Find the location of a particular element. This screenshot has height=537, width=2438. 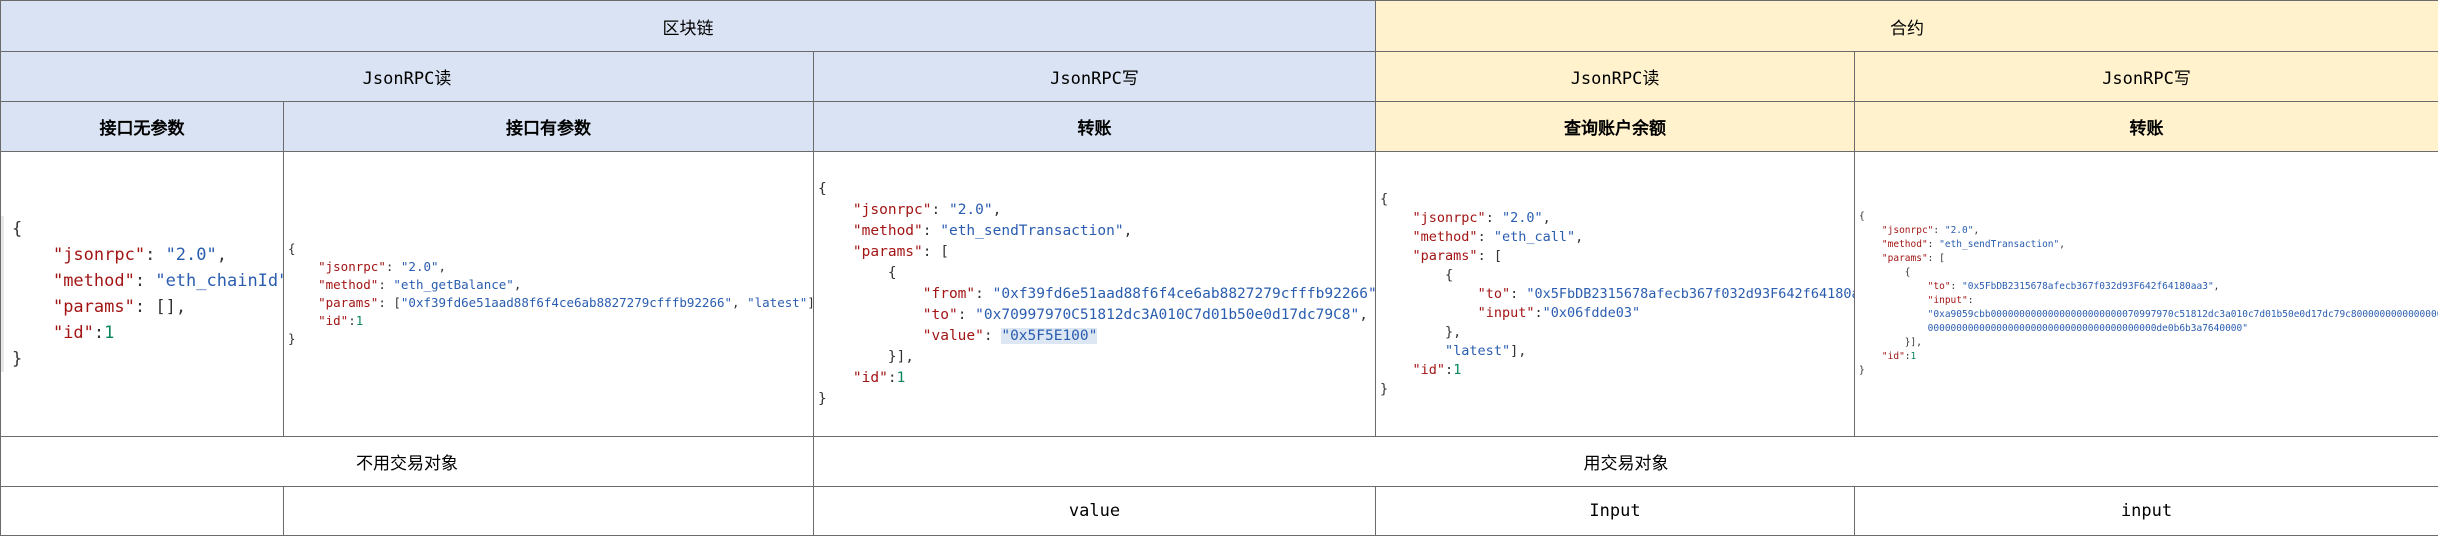

field-row: value Input input is located at coordinates (1219, 511).